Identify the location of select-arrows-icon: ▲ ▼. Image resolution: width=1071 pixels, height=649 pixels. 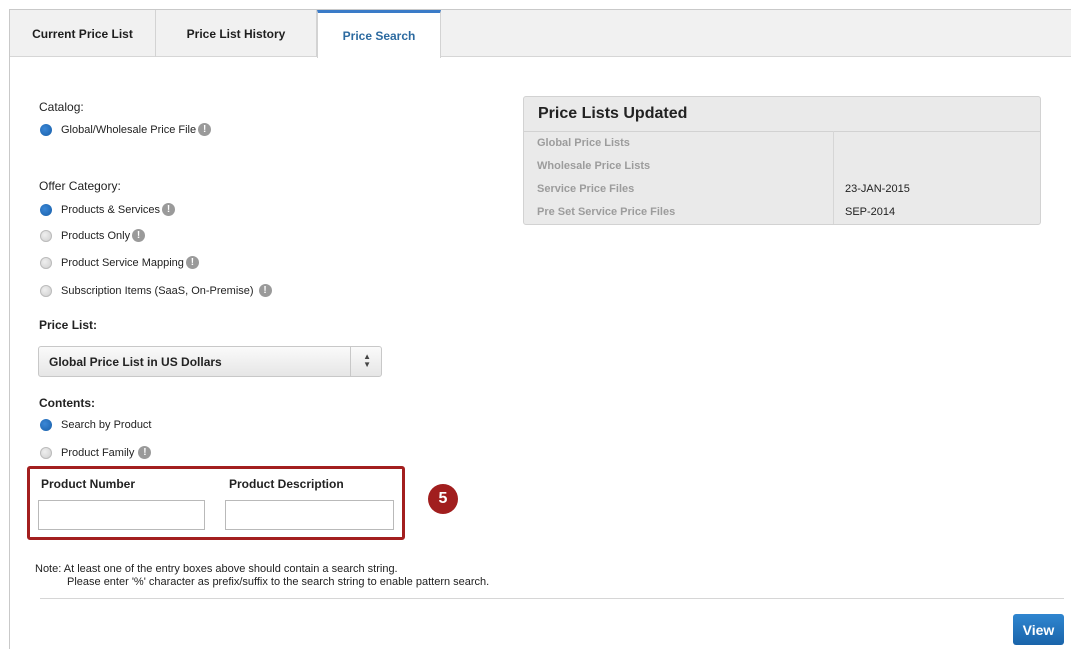
(367, 360).